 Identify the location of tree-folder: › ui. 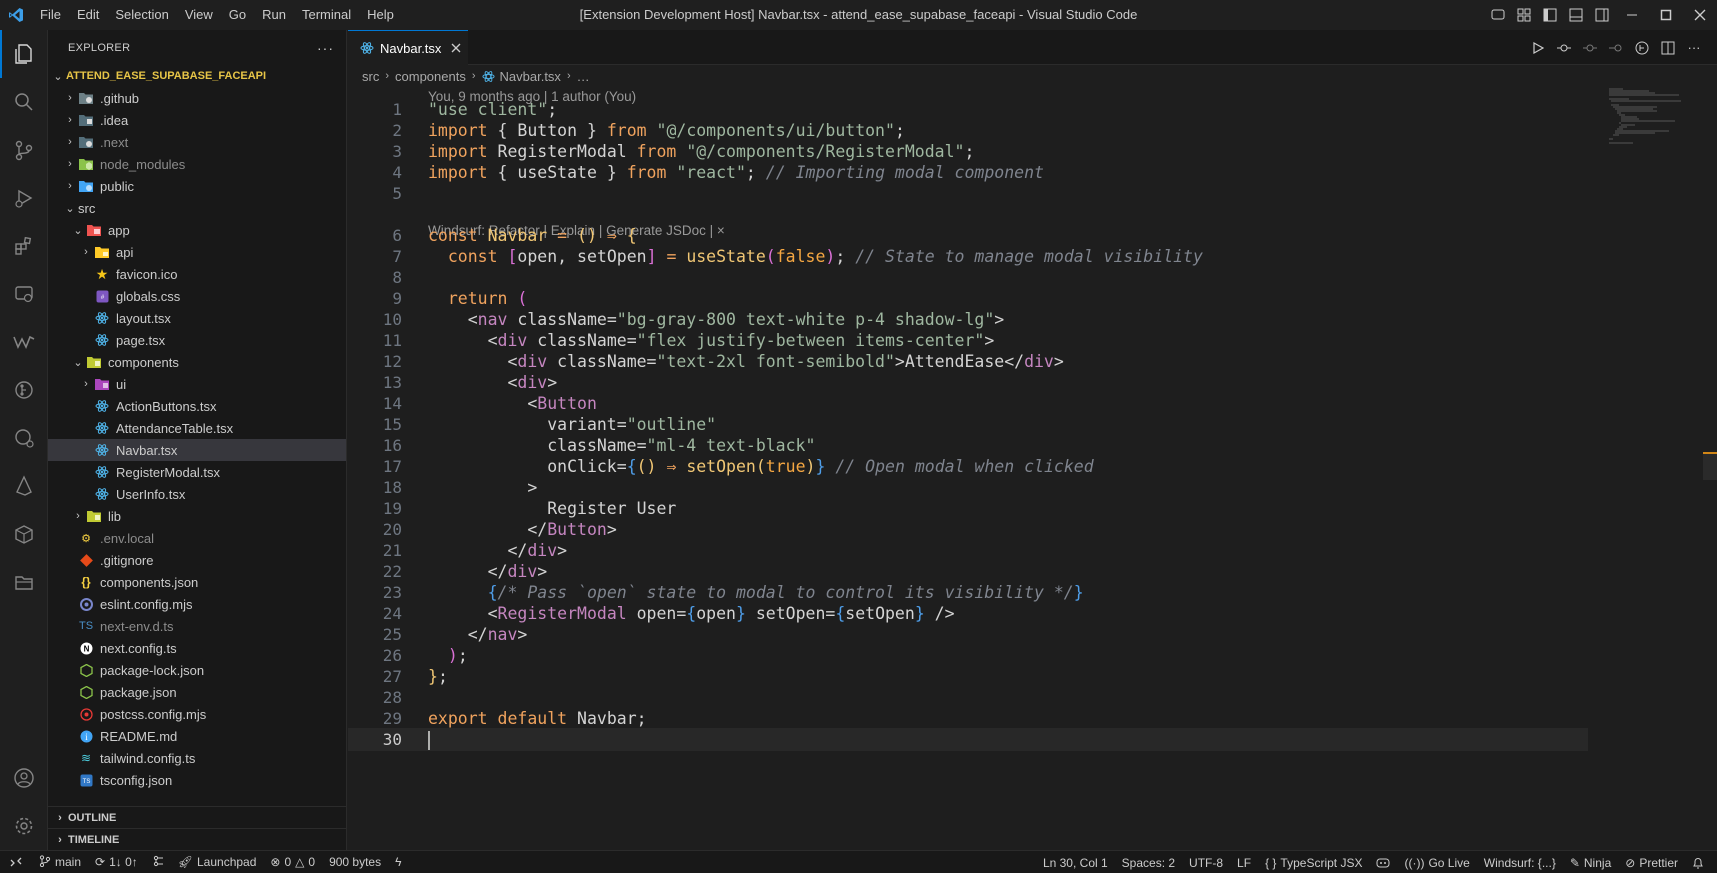
(197, 384).